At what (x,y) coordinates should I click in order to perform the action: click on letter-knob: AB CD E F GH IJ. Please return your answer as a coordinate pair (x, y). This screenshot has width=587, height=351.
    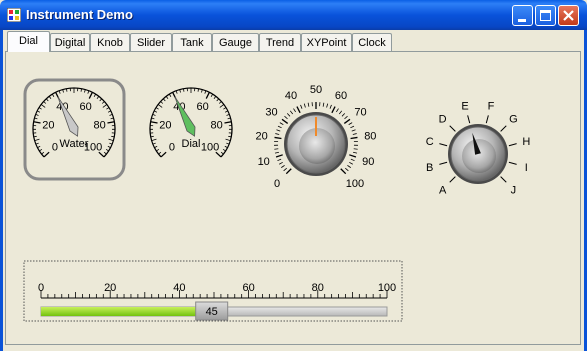
    Looking at the image, I should click on (478, 149).